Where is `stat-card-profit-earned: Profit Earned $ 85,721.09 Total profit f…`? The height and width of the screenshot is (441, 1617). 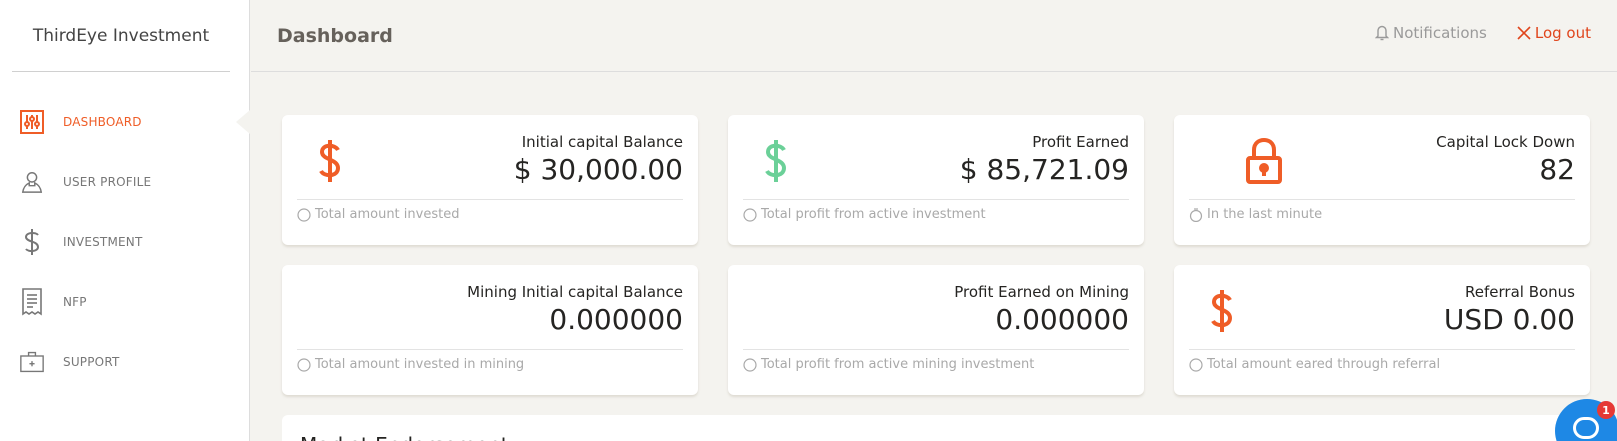 stat-card-profit-earned: Profit Earned $ 85,721.09 Total profit f… is located at coordinates (936, 180).